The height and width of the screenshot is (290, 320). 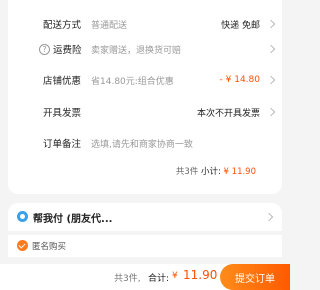 What do you see at coordinates (62, 81) in the screenshot?
I see `store-discount-label: 店铺优惠` at bounding box center [62, 81].